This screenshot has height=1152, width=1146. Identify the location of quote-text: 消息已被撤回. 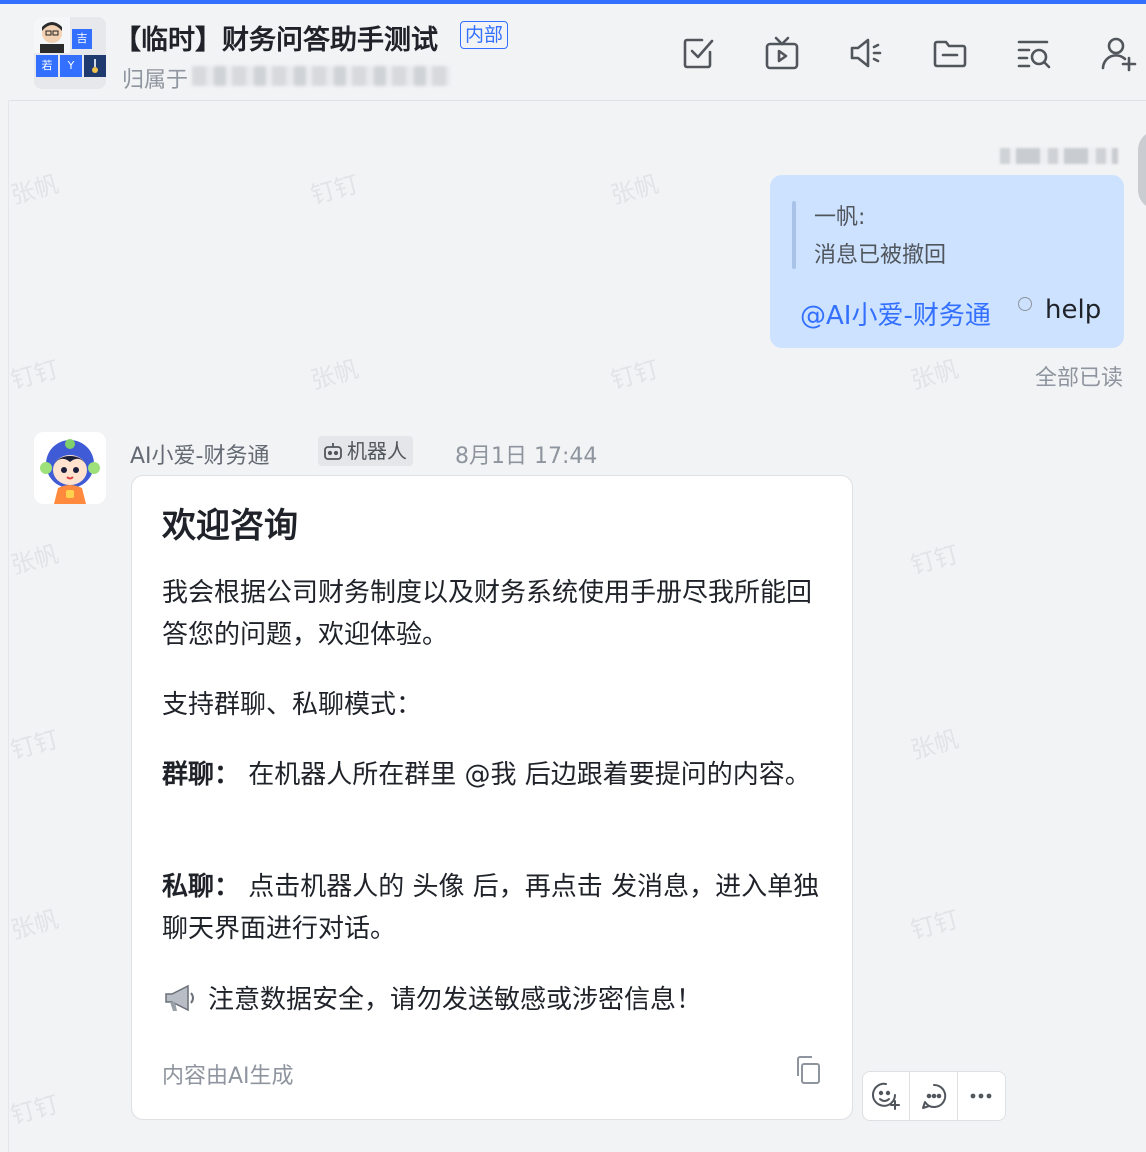
(880, 255).